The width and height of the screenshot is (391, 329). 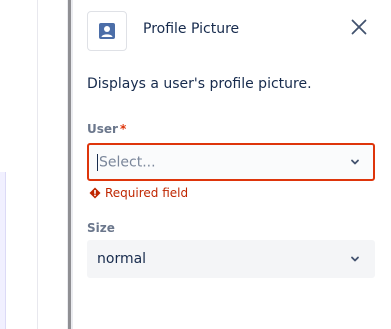 I want to click on text-cursor, so click(x=97, y=162).